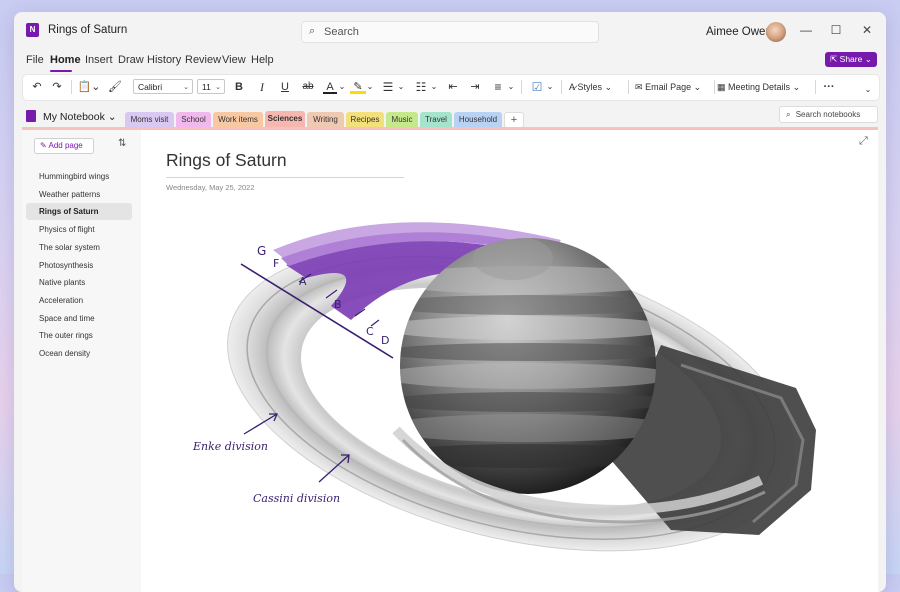 This screenshot has width=900, height=592. I want to click on section-tab-writing: Writing, so click(325, 120).